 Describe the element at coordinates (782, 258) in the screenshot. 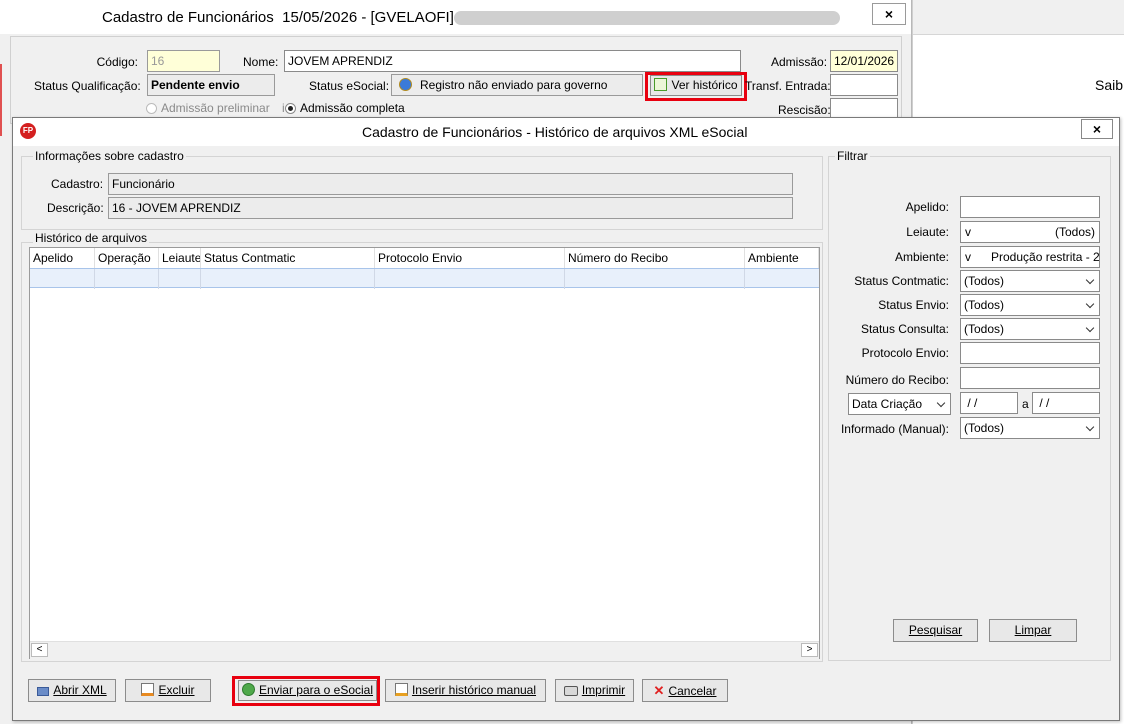

I see `col-ambiente: Ambiente` at that location.